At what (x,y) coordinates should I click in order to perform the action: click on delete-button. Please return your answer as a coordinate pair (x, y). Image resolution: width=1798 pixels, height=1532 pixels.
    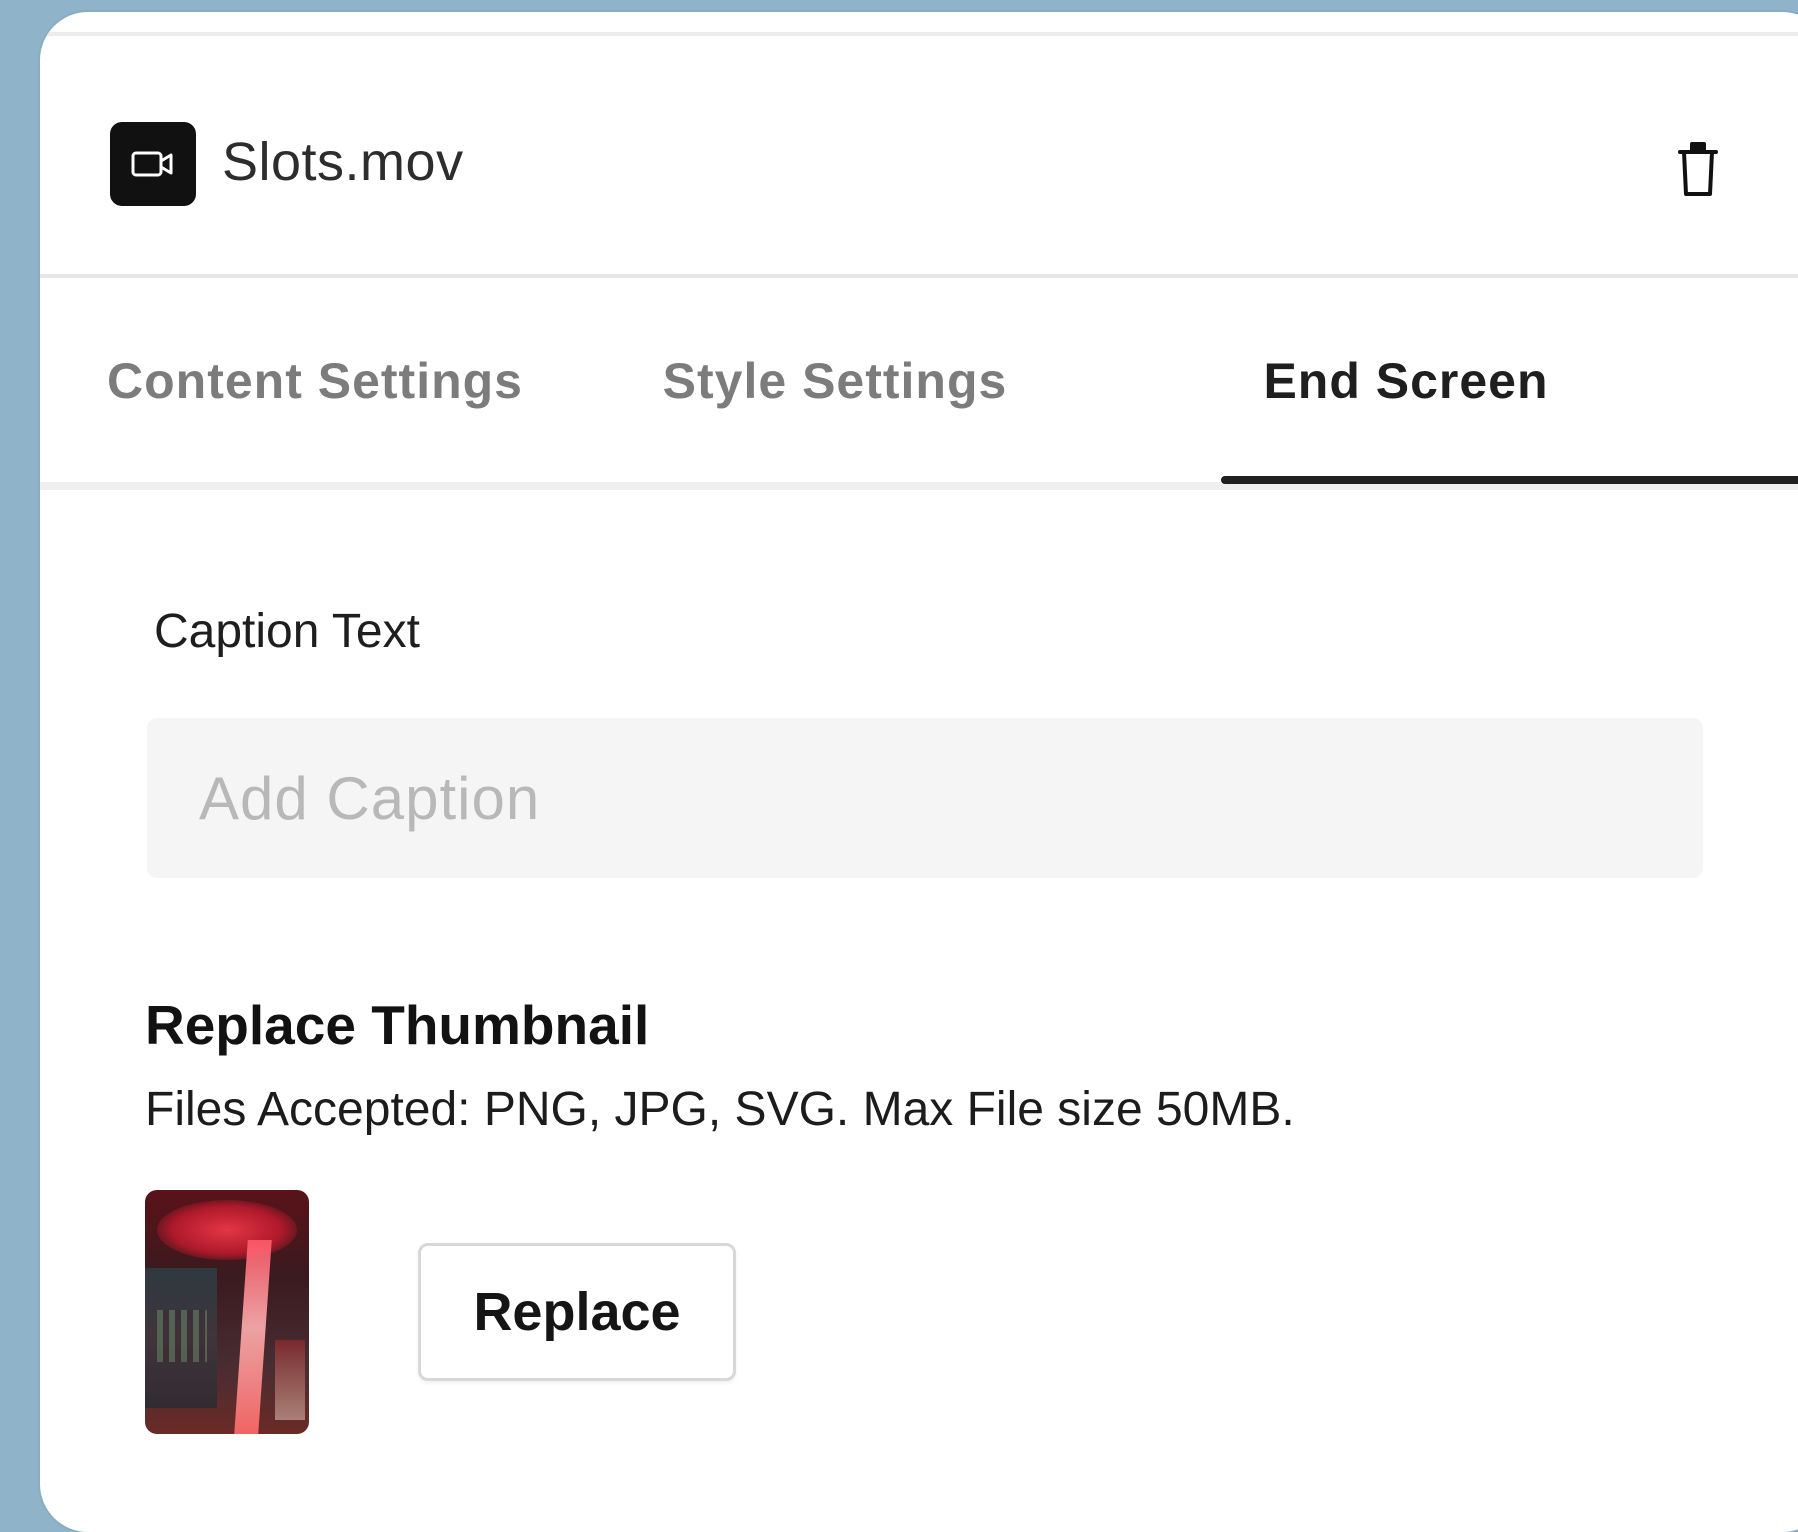
    Looking at the image, I should click on (1698, 170).